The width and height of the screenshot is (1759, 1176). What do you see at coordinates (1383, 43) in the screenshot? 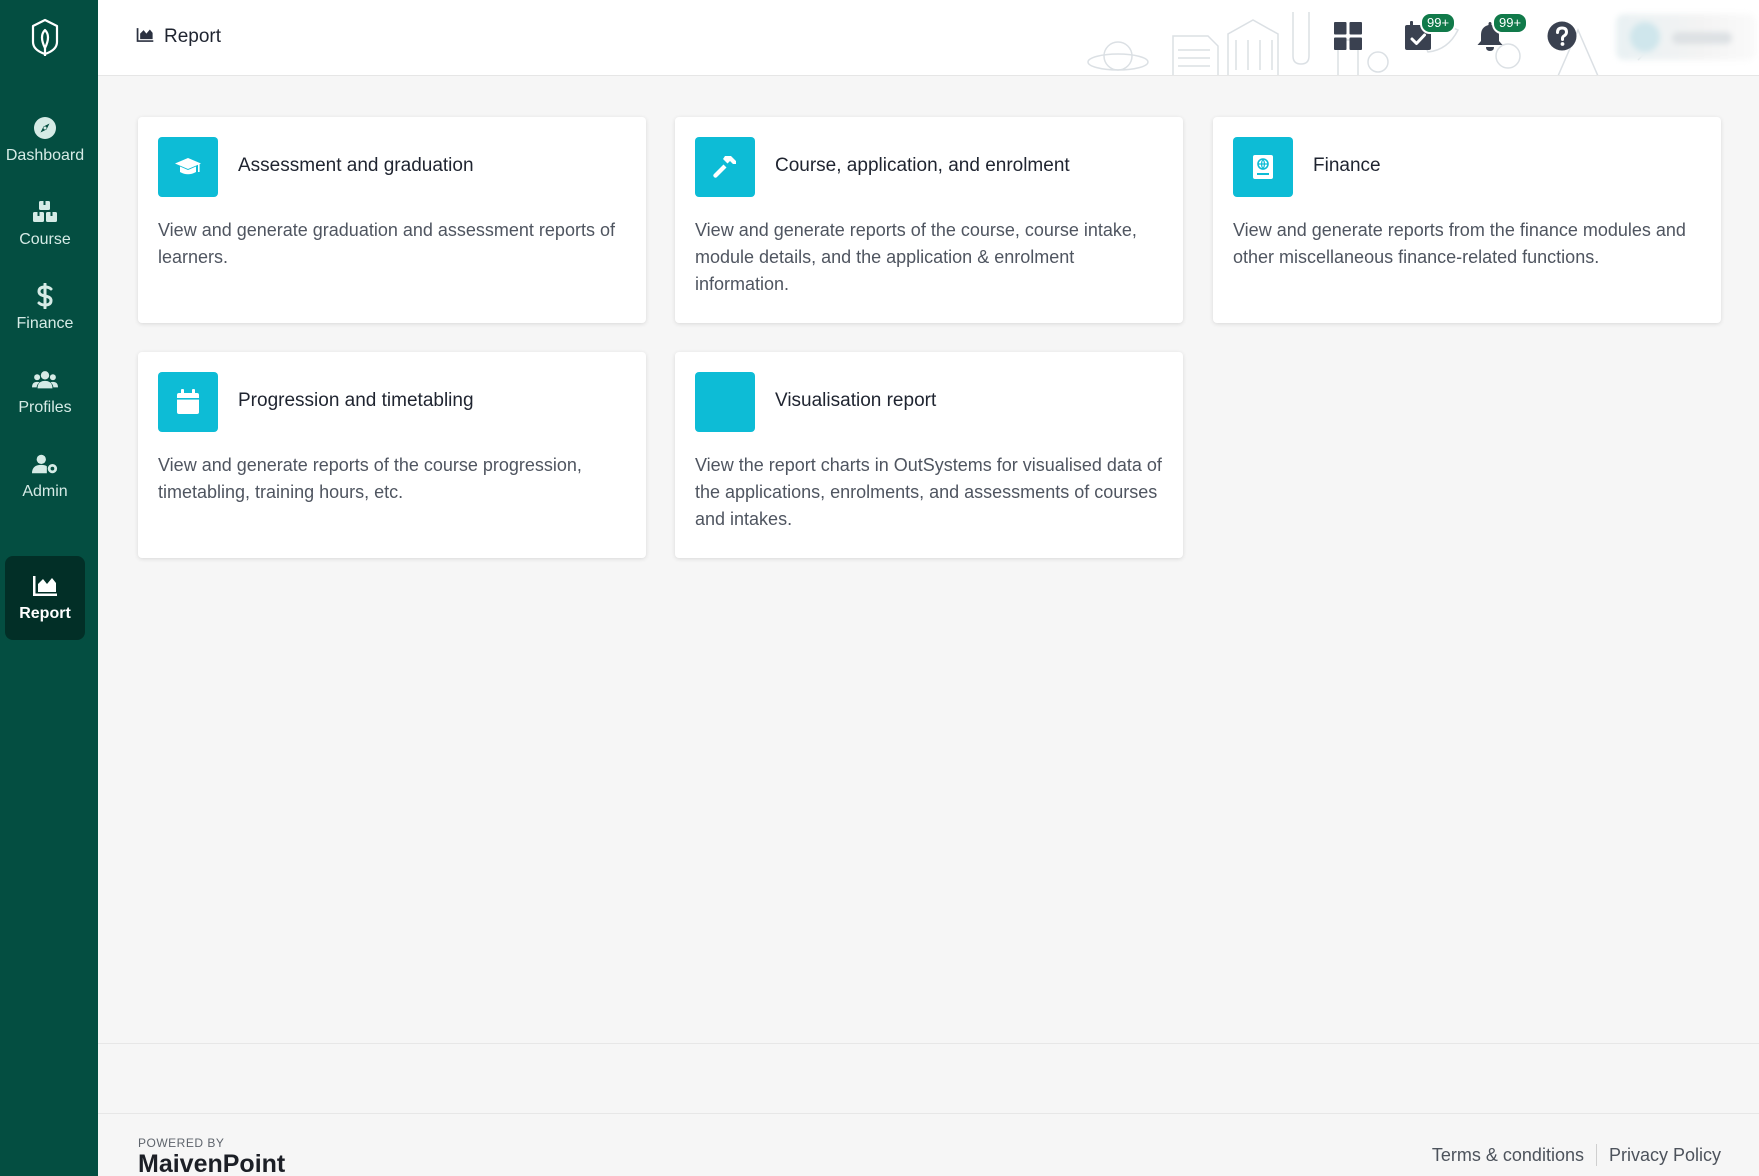
I see `decorative-doodles-icon` at bounding box center [1383, 43].